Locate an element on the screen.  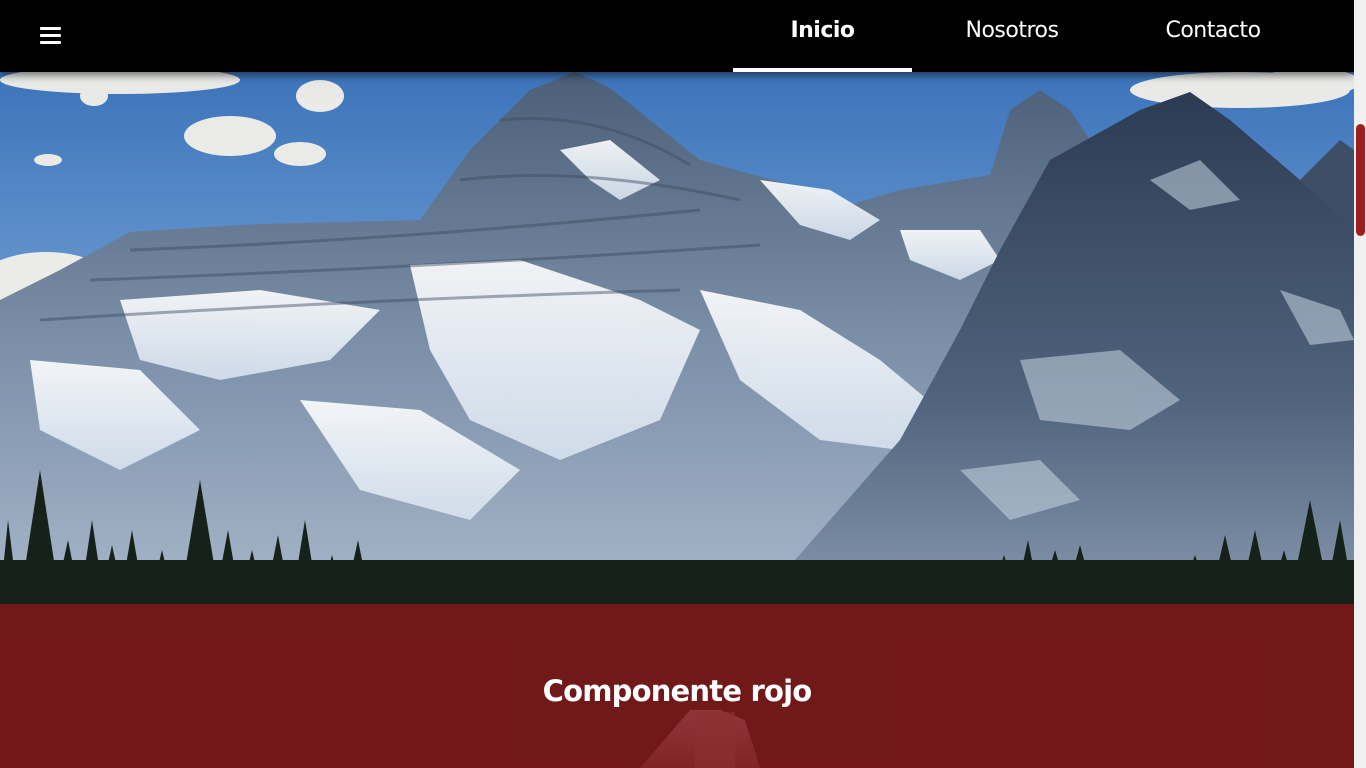
scrollbar-thumb is located at coordinates (1360, 180).